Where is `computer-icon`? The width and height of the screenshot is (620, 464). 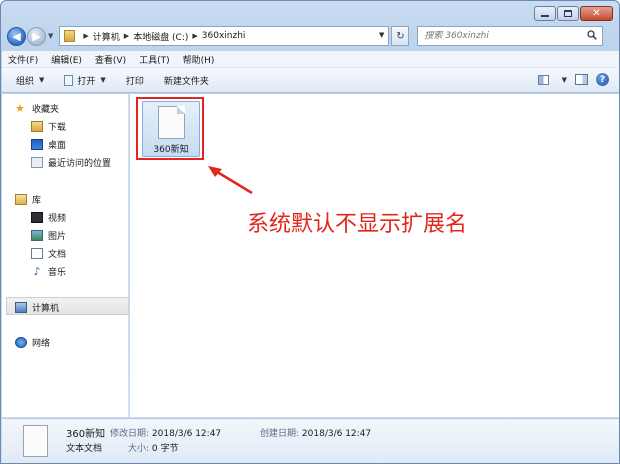
computer-icon is located at coordinates (21, 307).